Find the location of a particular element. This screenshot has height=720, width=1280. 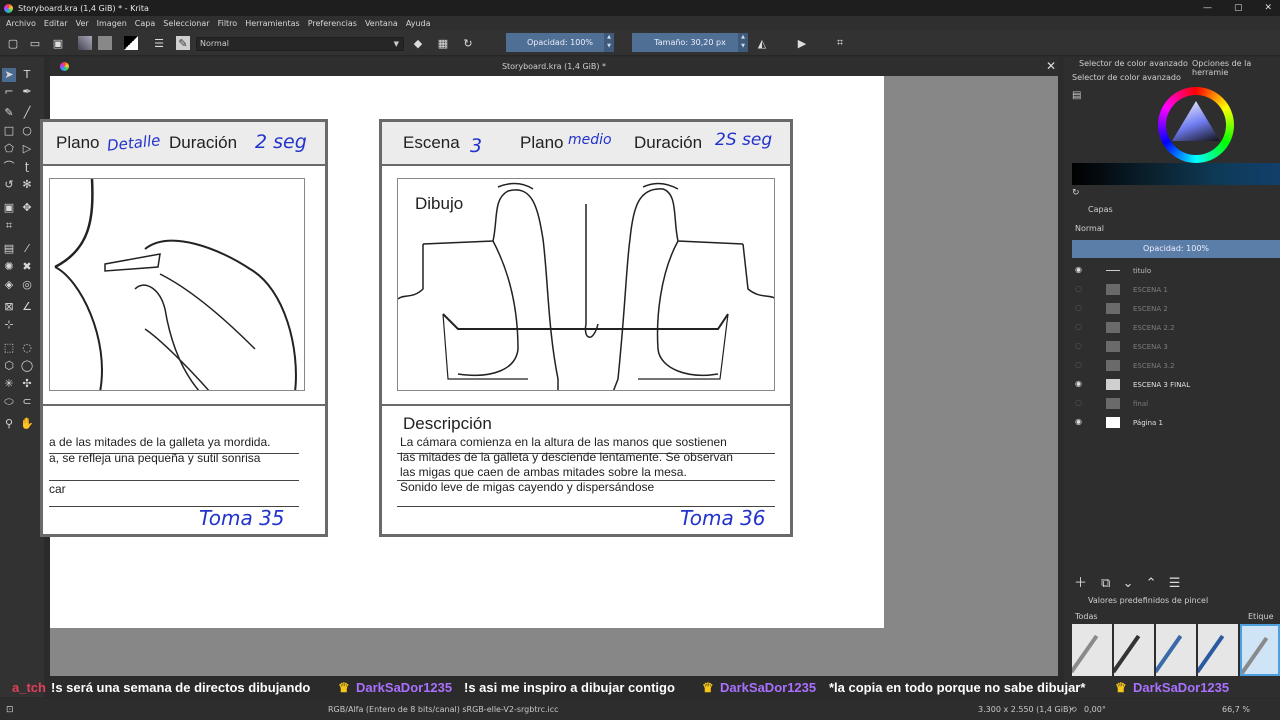

brush-settings-icon: ☰ is located at coordinates (159, 43).